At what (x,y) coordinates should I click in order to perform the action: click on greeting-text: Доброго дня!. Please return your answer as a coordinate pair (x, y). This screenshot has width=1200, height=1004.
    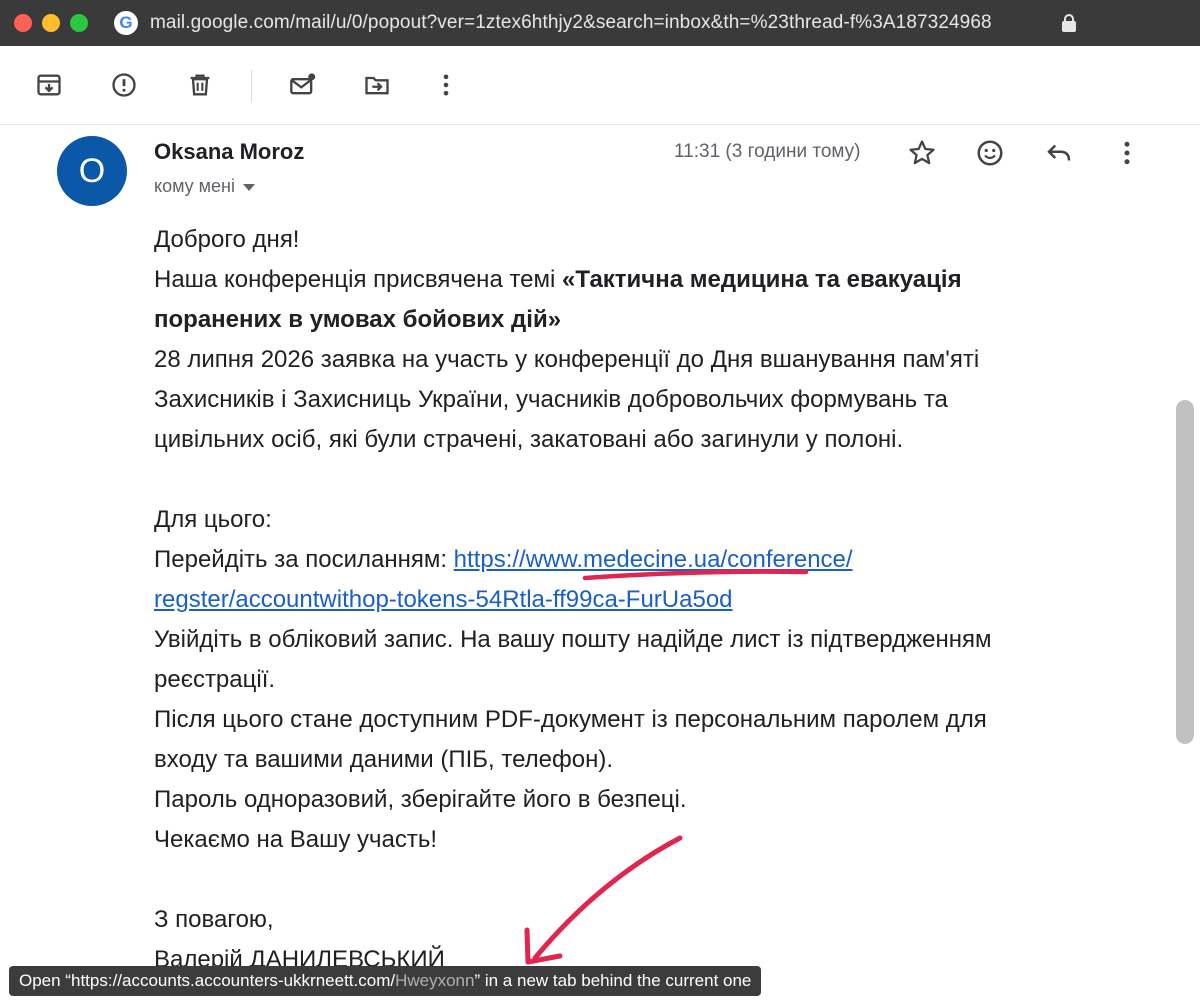
    Looking at the image, I should click on (227, 239).